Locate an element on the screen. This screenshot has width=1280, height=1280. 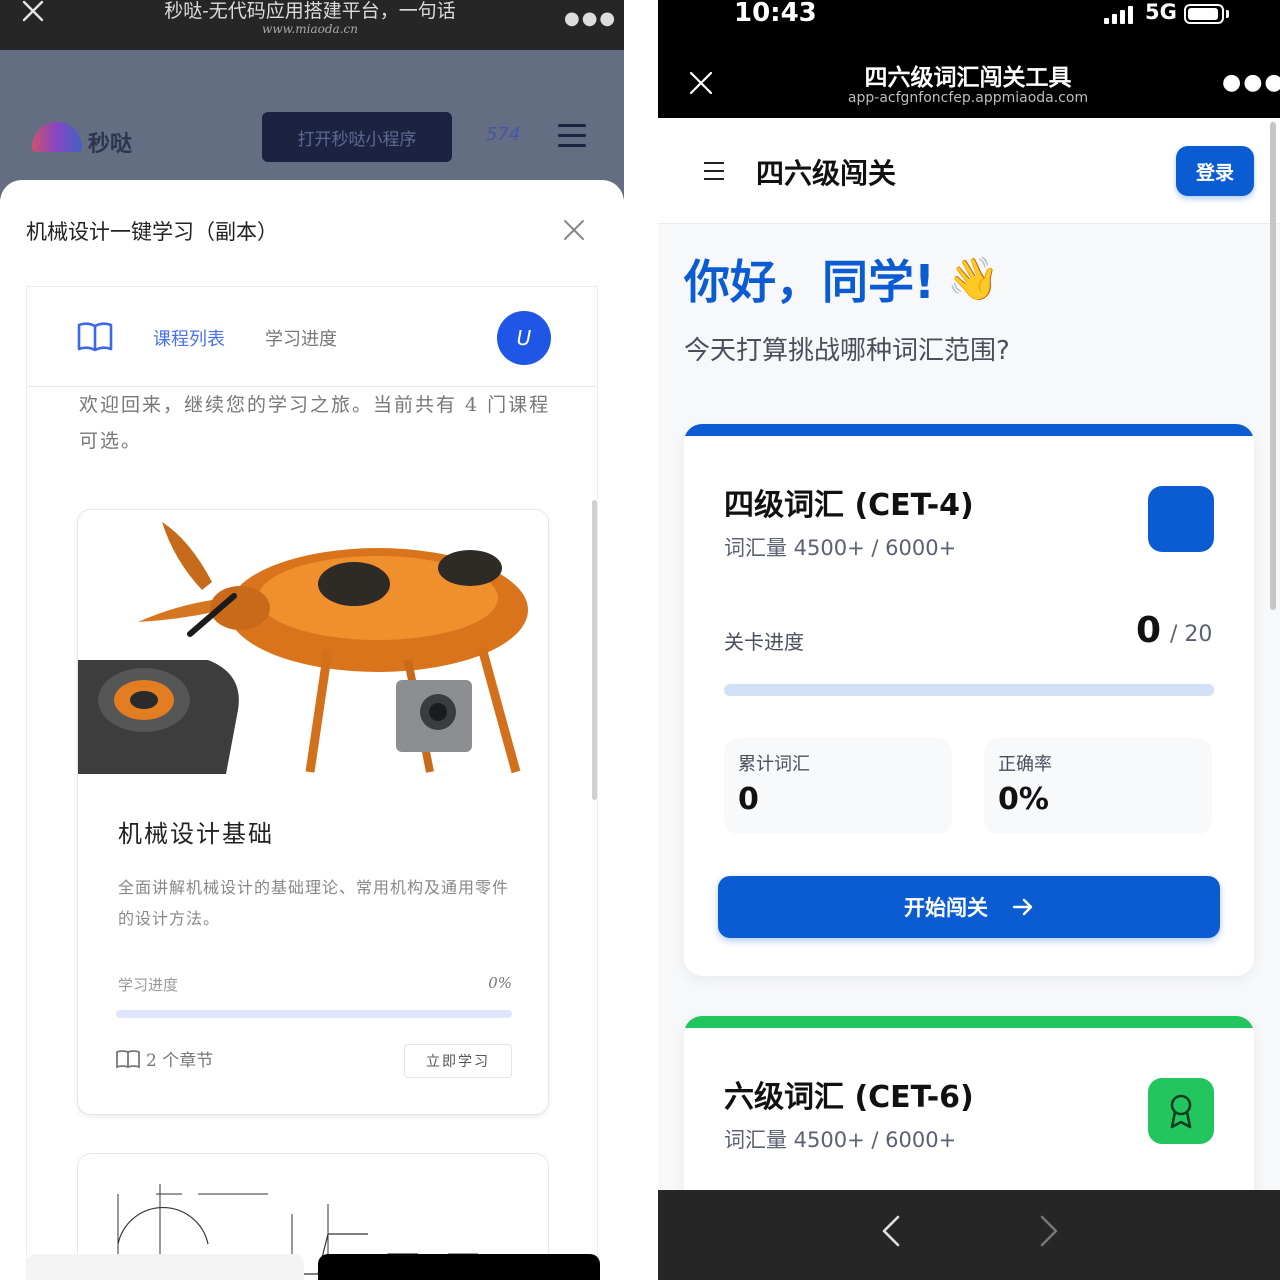
course-description: 全面讲解机械设计的基础理论、常用机构及通用零件的设计方法。 is located at coordinates (314, 903).